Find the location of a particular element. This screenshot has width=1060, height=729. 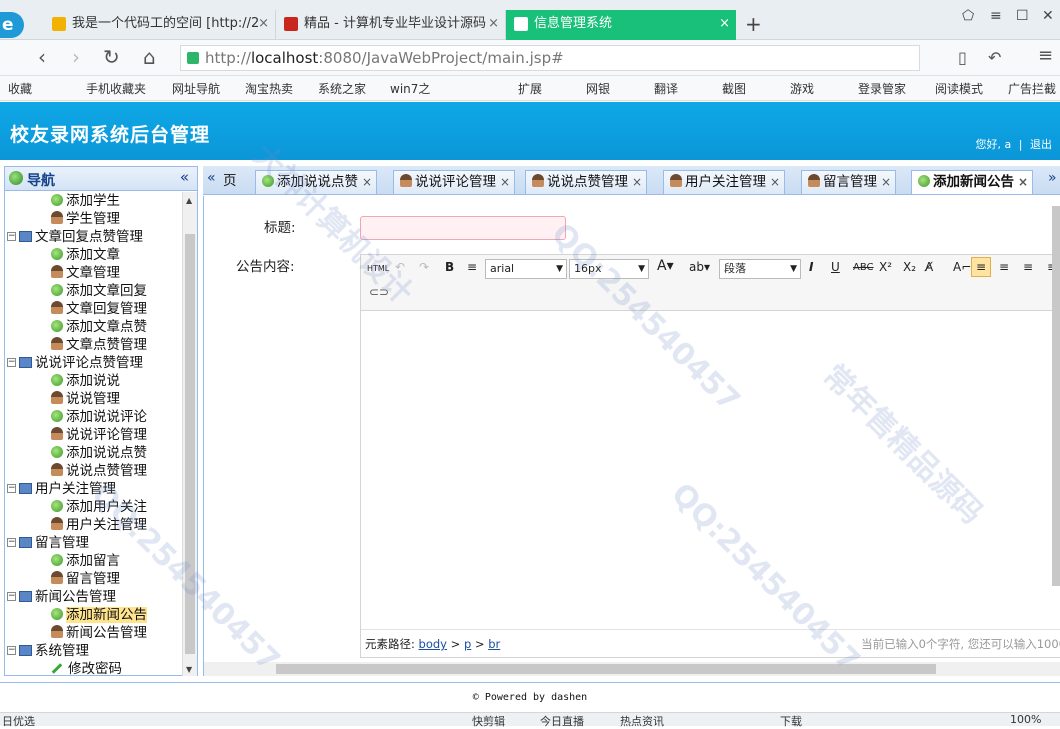

nav-item: 修改密码 is located at coordinates (94, 668).